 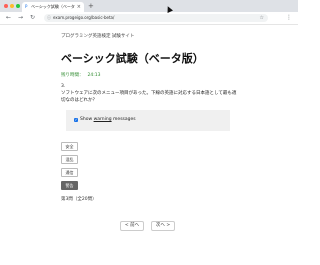 I want to click on question-progress: 第3問（全20問）, so click(x=79, y=199).